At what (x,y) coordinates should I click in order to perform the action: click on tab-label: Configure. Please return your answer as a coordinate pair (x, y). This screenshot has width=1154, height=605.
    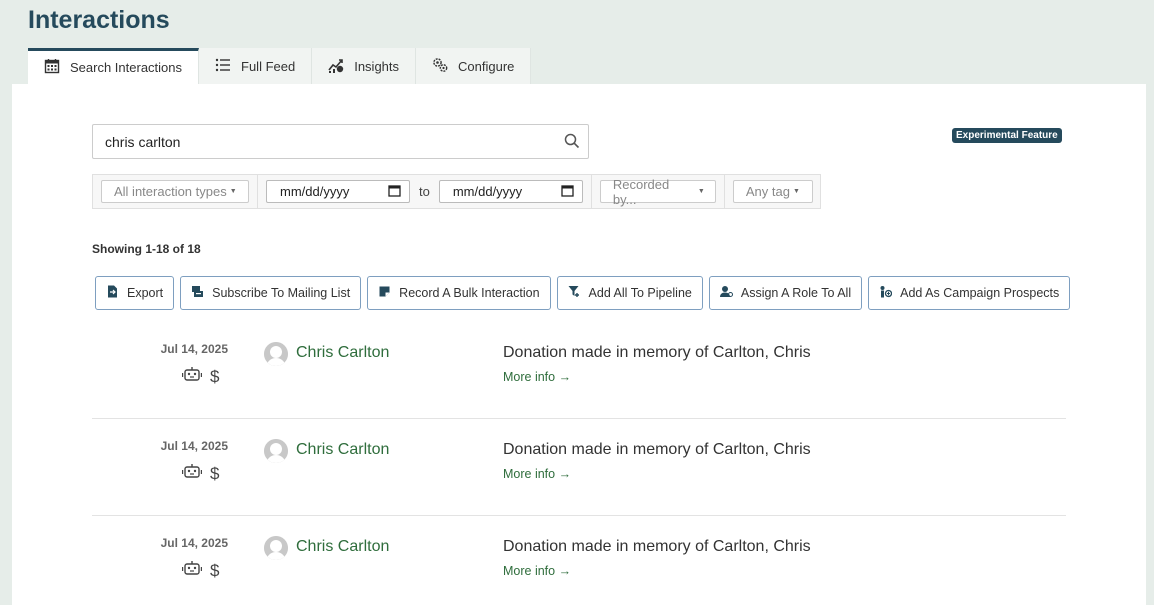
    Looking at the image, I should click on (486, 66).